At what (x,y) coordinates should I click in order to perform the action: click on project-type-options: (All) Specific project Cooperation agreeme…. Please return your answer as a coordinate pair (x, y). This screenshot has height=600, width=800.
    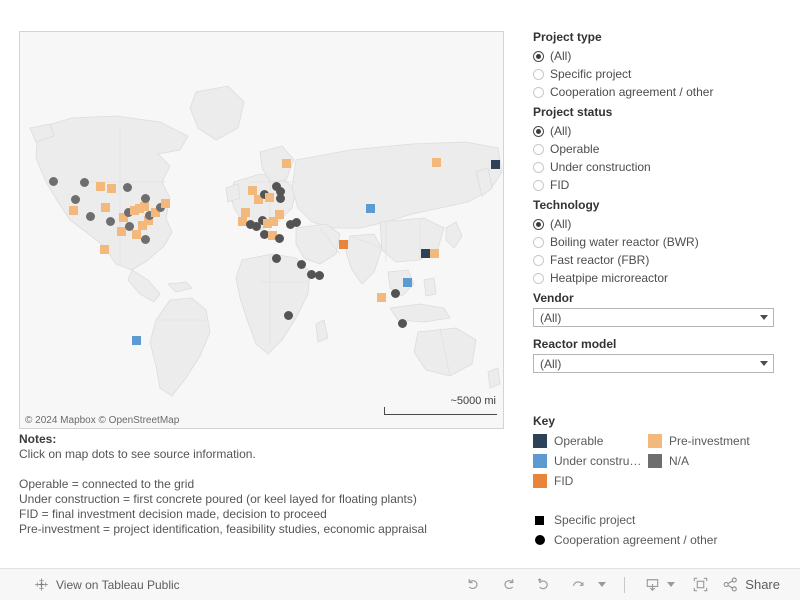
    Looking at the image, I should click on (657, 74).